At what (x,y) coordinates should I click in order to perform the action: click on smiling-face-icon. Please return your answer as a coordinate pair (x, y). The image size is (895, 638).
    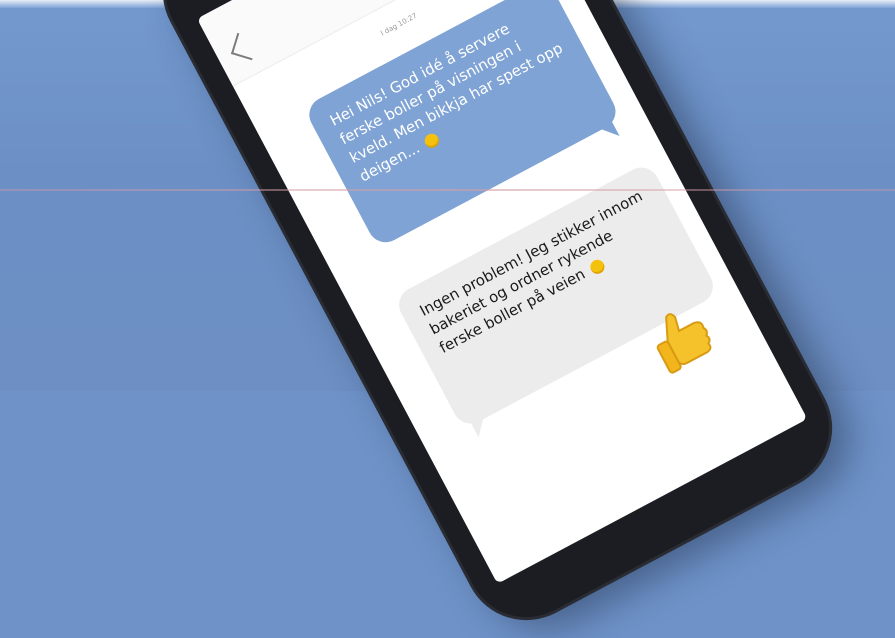
    Looking at the image, I should click on (597, 266).